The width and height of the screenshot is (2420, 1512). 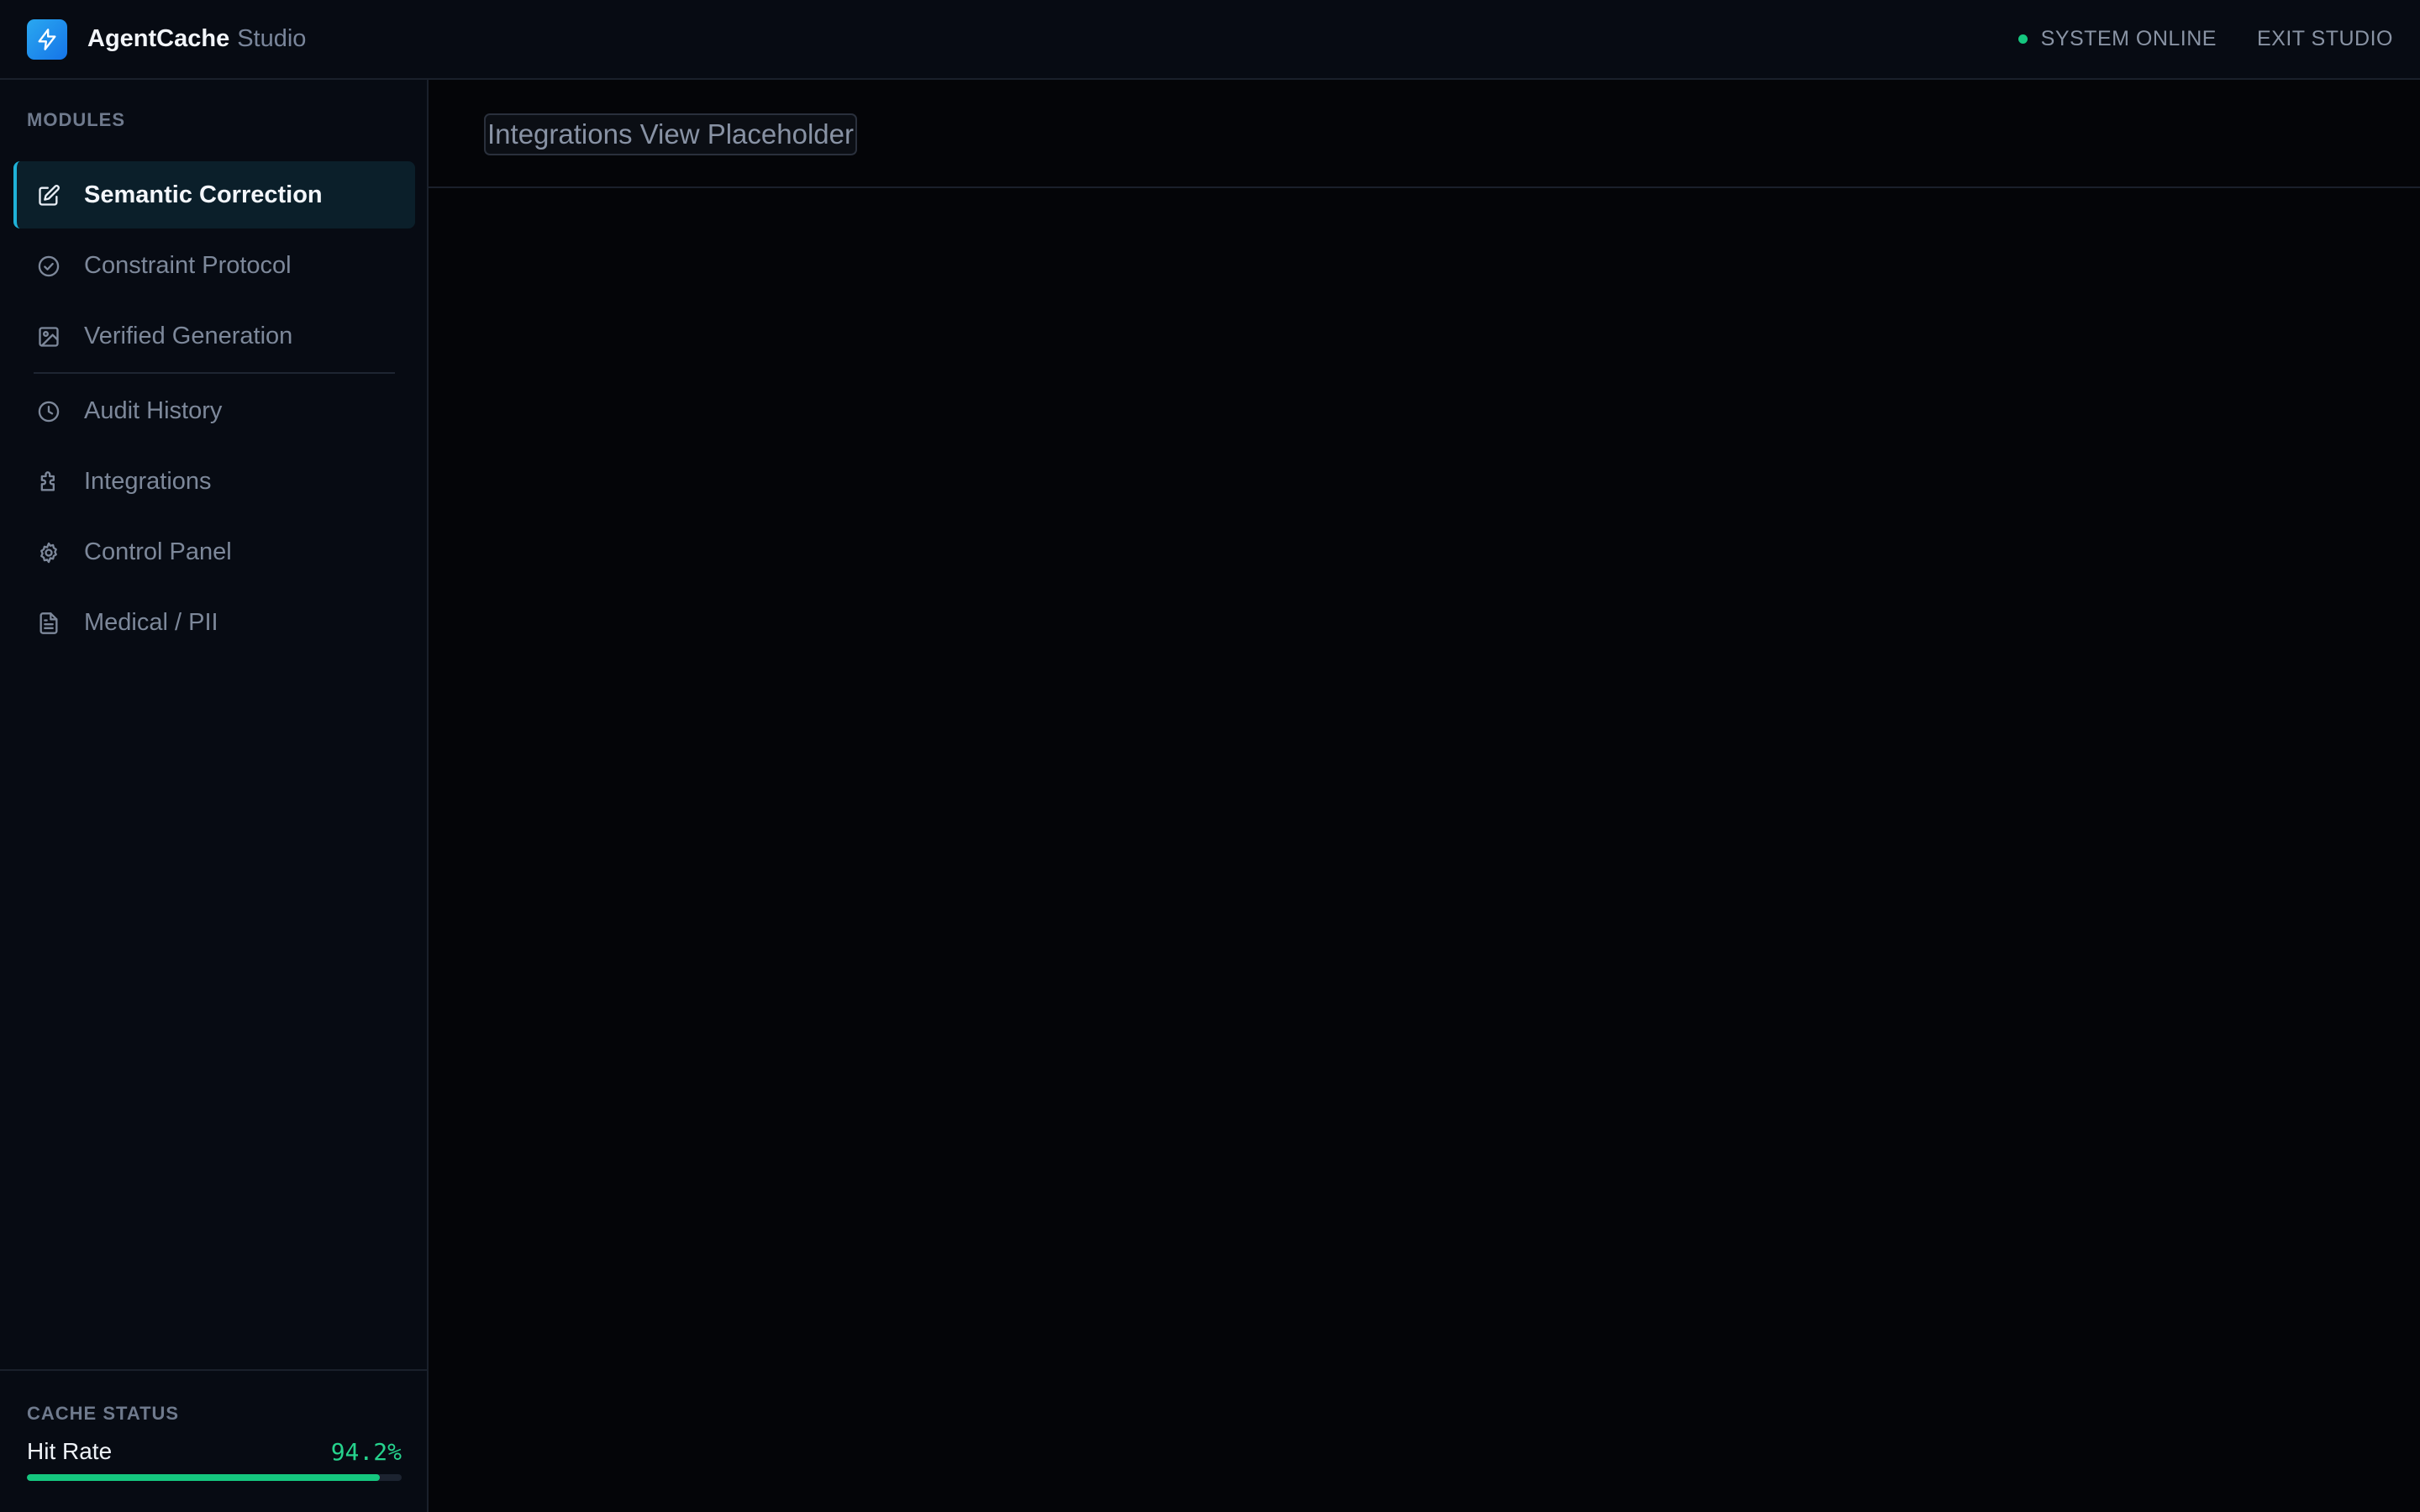 What do you see at coordinates (153, 410) in the screenshot?
I see `sidebar-item-label: Audit History` at bounding box center [153, 410].